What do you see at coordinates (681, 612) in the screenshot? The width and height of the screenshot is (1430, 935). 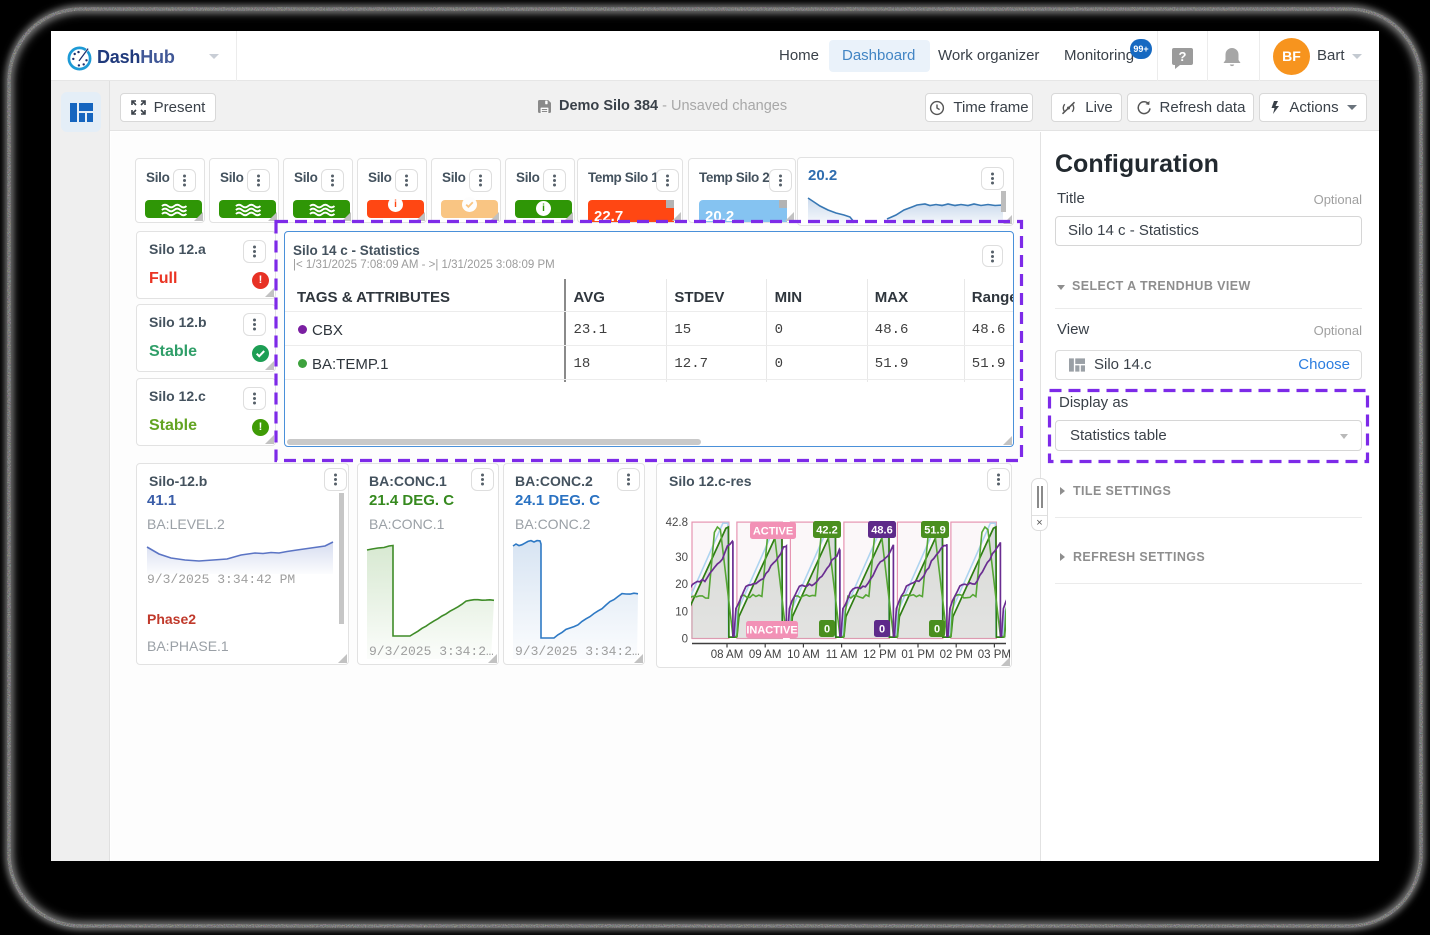 I see `svg-text: 10` at bounding box center [681, 612].